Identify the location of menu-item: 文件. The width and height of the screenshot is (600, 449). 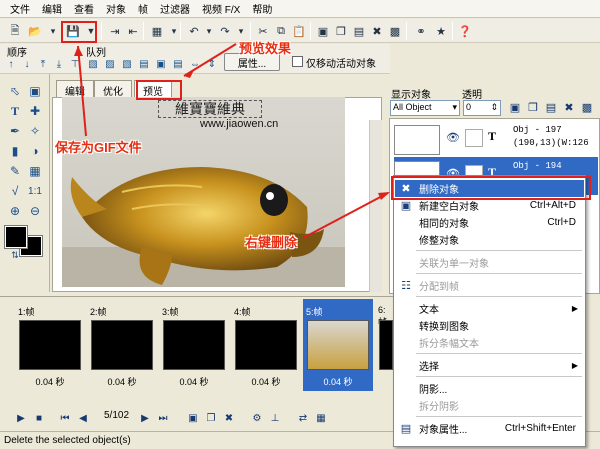
(20, 8).